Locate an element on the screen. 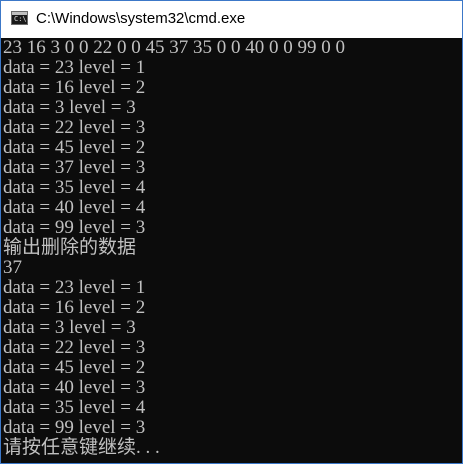 The width and height of the screenshot is (463, 464). console-line: data = 37 level = 3 is located at coordinates (74, 167).